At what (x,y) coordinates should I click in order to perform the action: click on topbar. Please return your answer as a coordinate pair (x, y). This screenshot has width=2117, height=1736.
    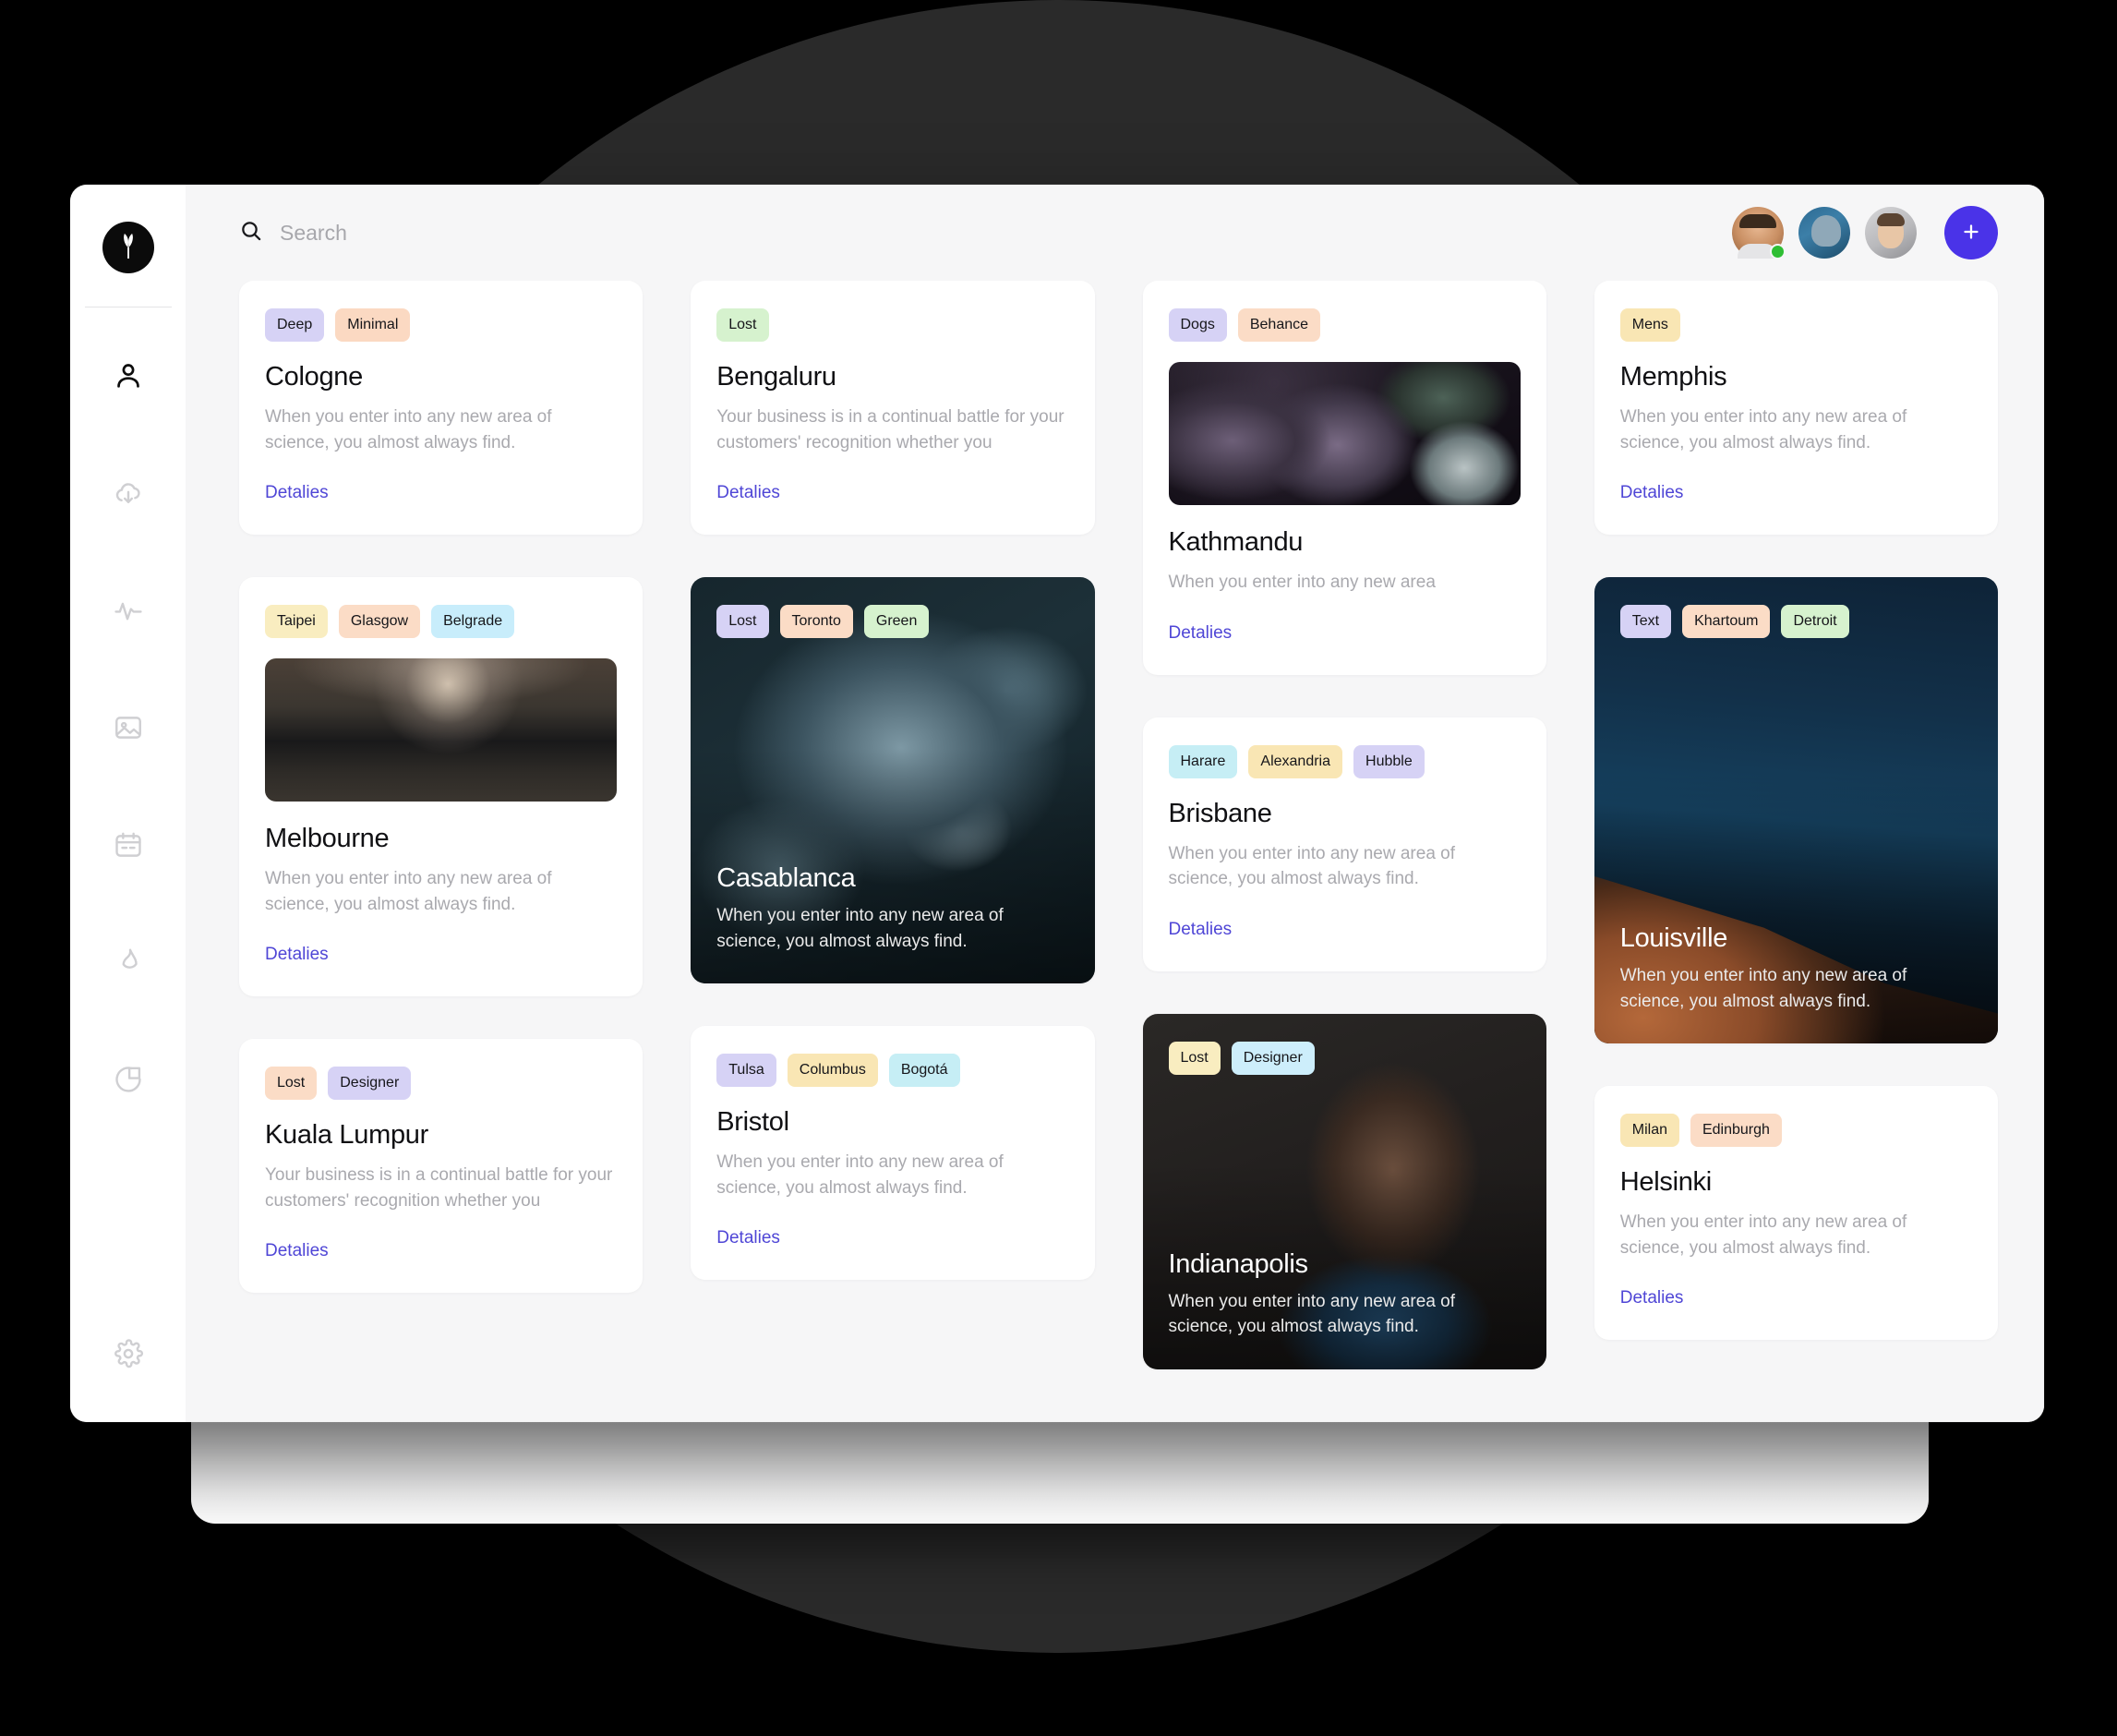
    Looking at the image, I should click on (1115, 233).